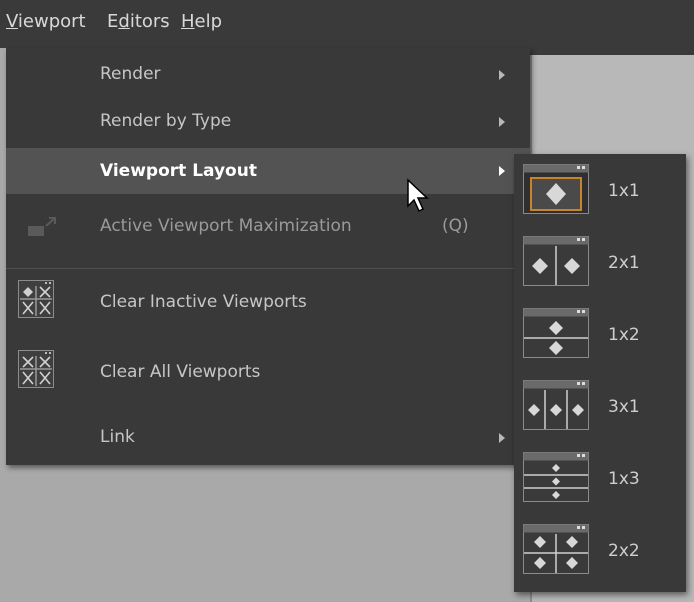 This screenshot has height=602, width=694. I want to click on menubar-strip, so click(612, 51).